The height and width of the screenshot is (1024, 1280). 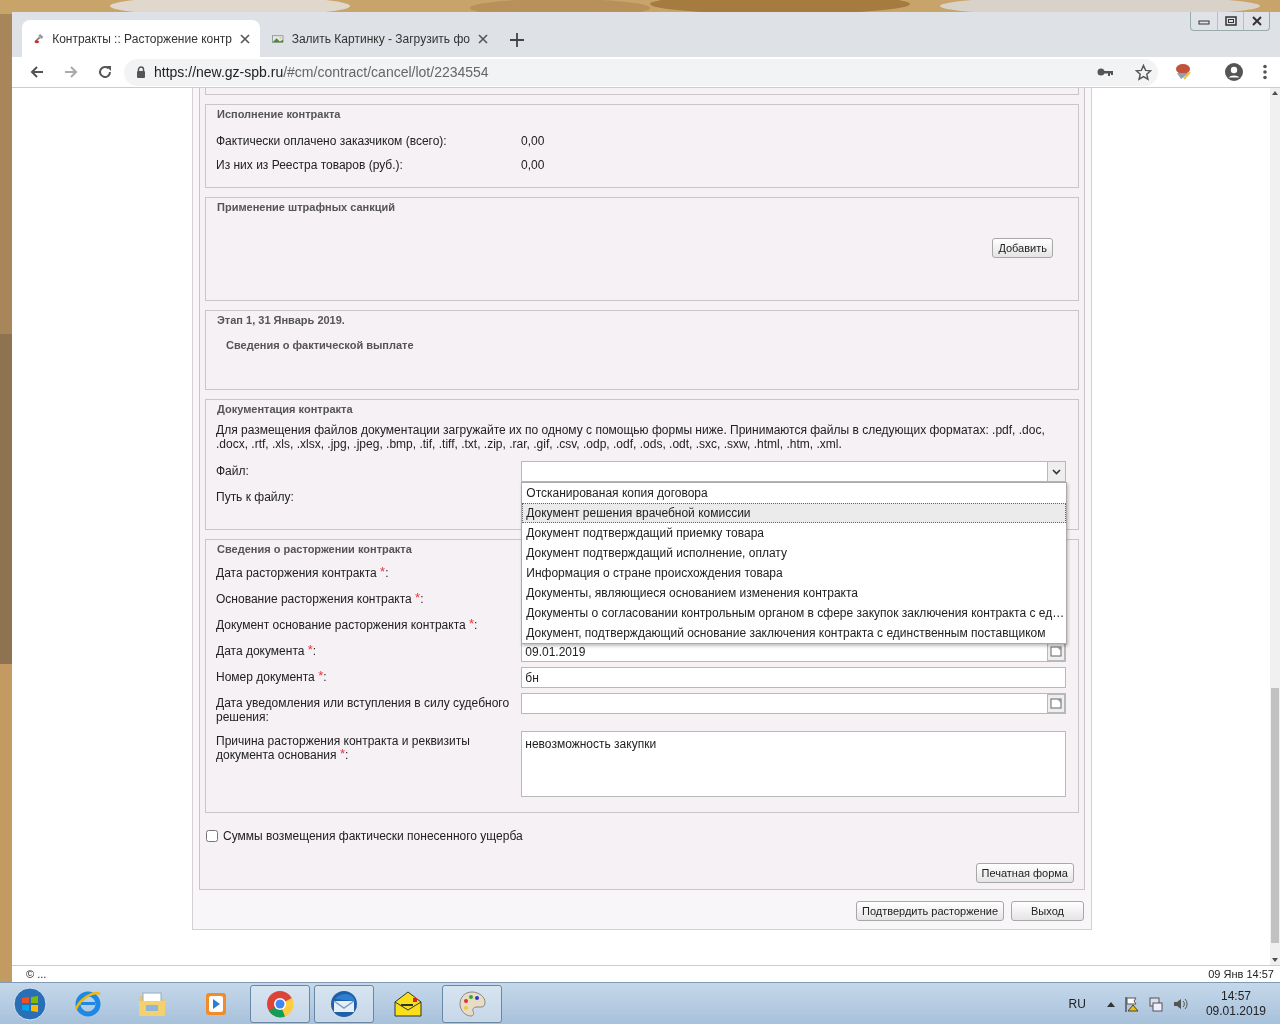 I want to click on field-label: Путь к файлу:, so click(x=255, y=497).